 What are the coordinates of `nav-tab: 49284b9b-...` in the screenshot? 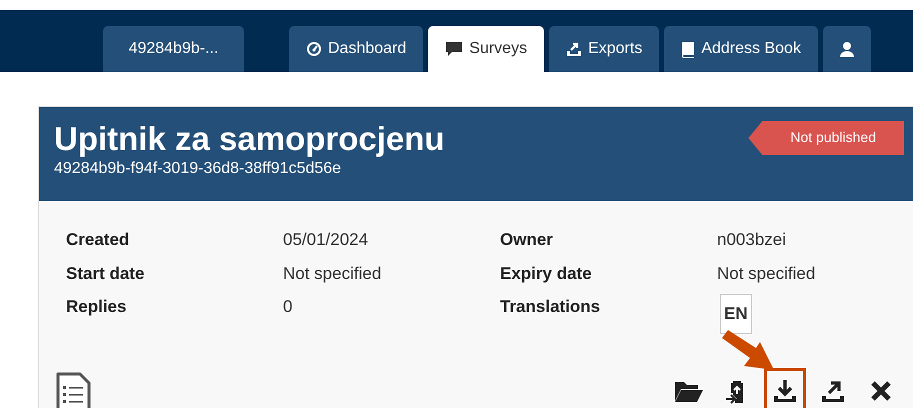 It's located at (173, 49).